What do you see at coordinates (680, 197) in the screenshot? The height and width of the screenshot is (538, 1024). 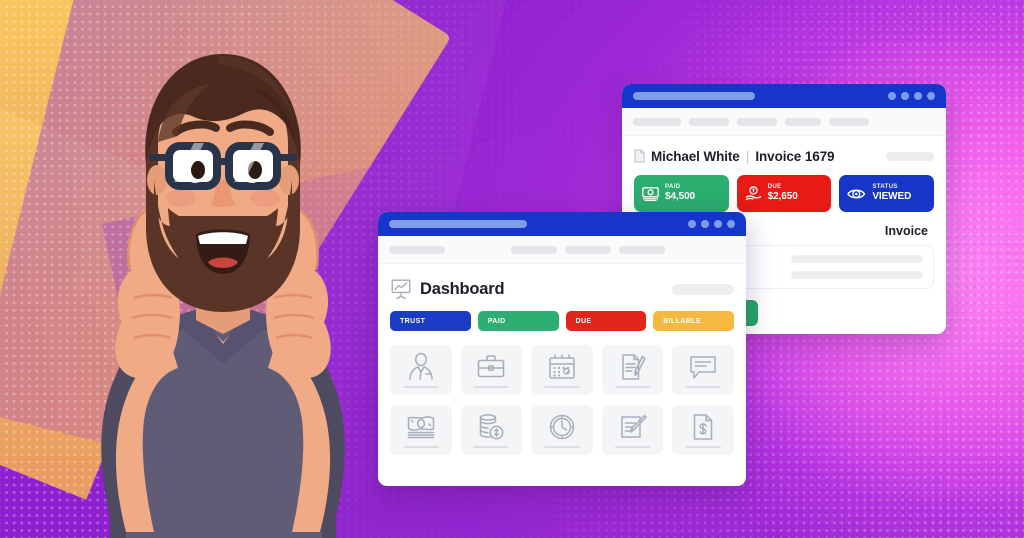 I see `stat-value-paid: $4,500` at bounding box center [680, 197].